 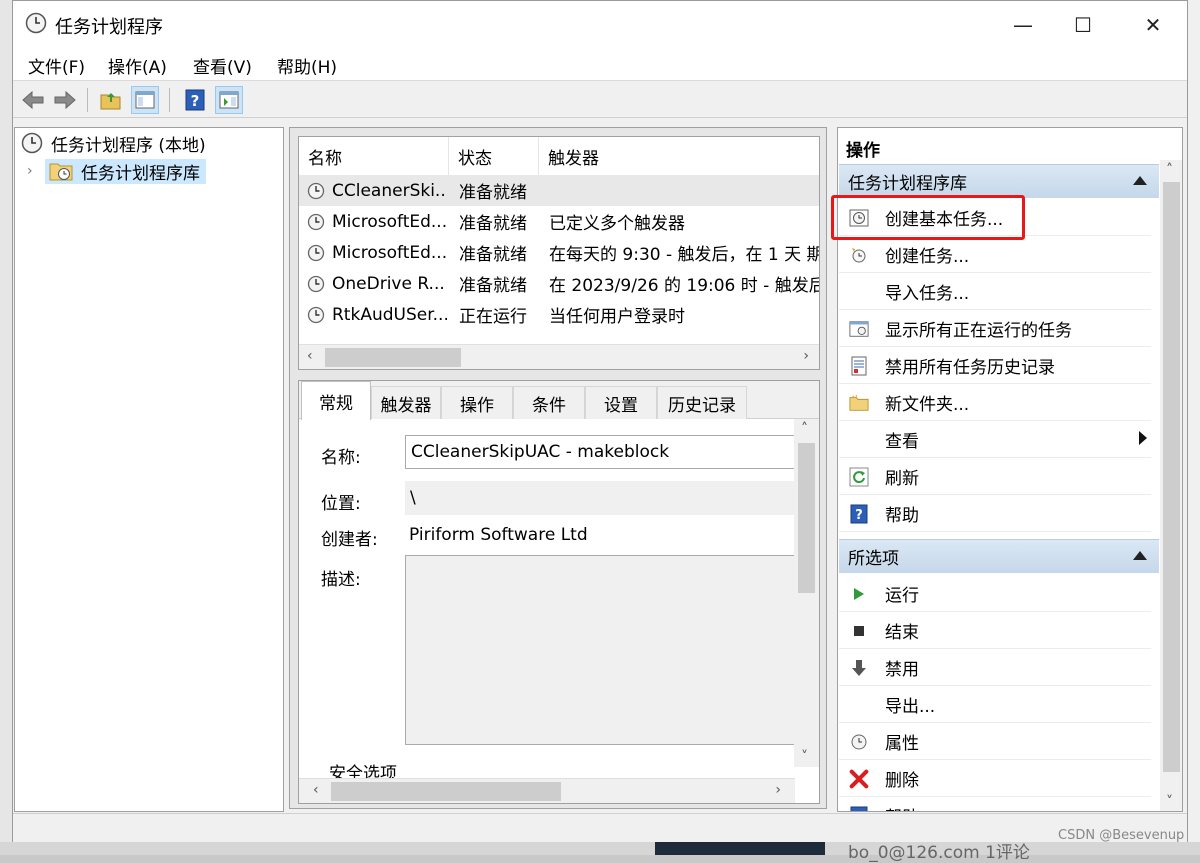 I want to click on section-header-library: 任务计划程序库, so click(x=999, y=181).